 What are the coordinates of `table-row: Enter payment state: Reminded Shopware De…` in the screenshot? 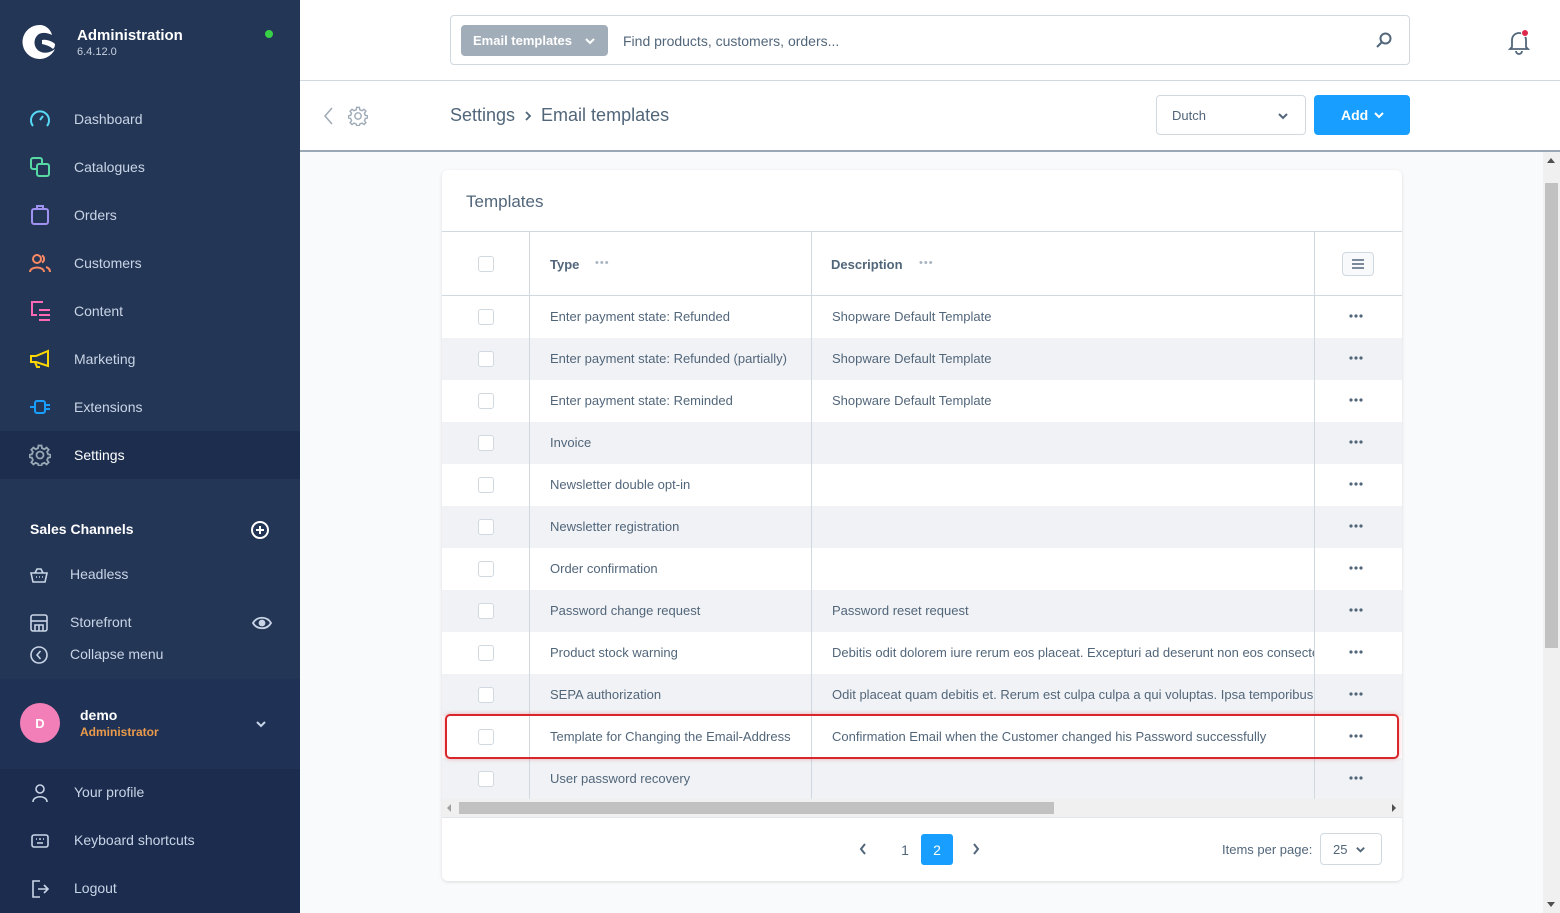 It's located at (922, 401).